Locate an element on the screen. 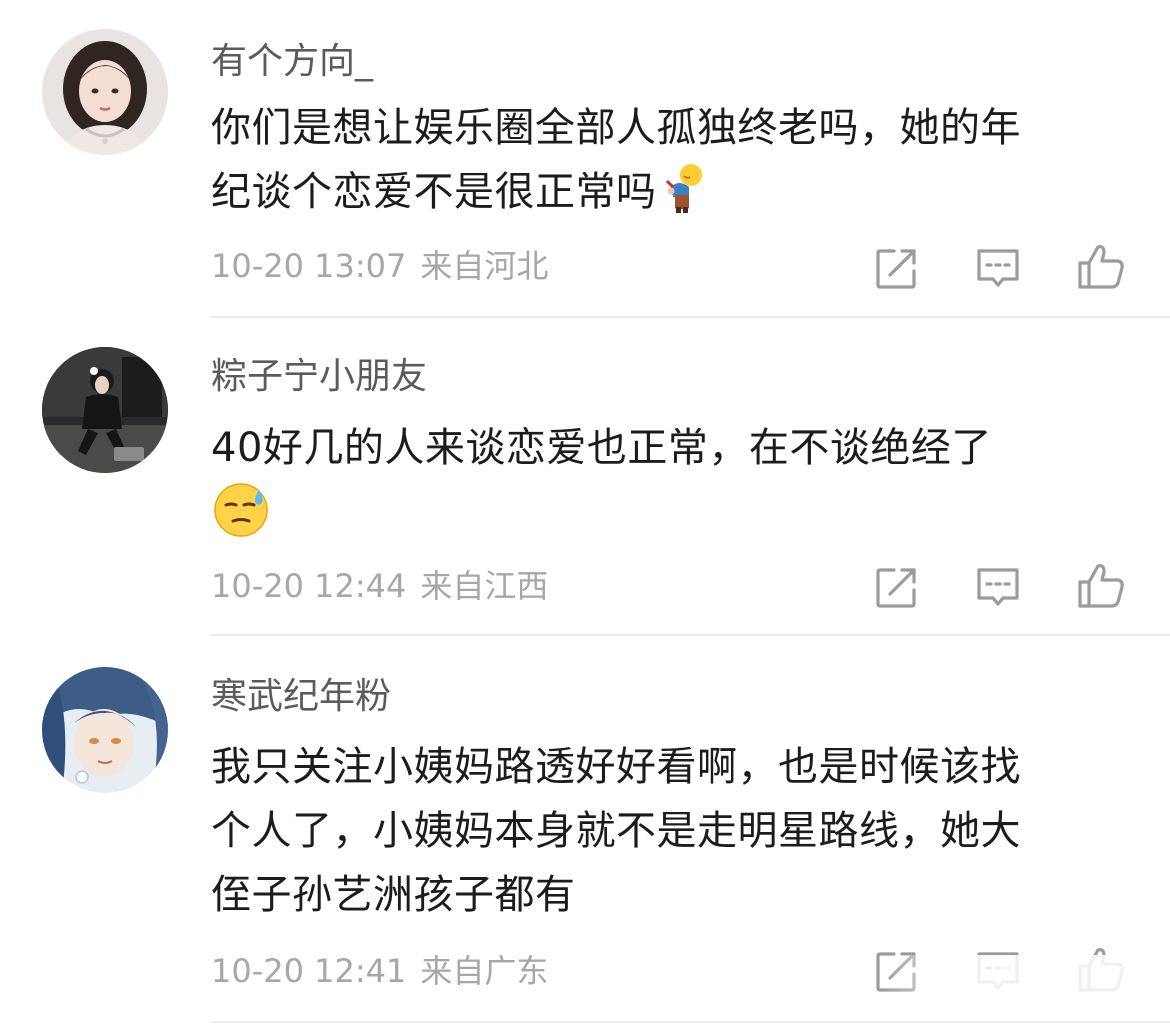 The image size is (1170, 1025). comment-meta: 10-20 12:41 来自广东 is located at coordinates (379, 971).